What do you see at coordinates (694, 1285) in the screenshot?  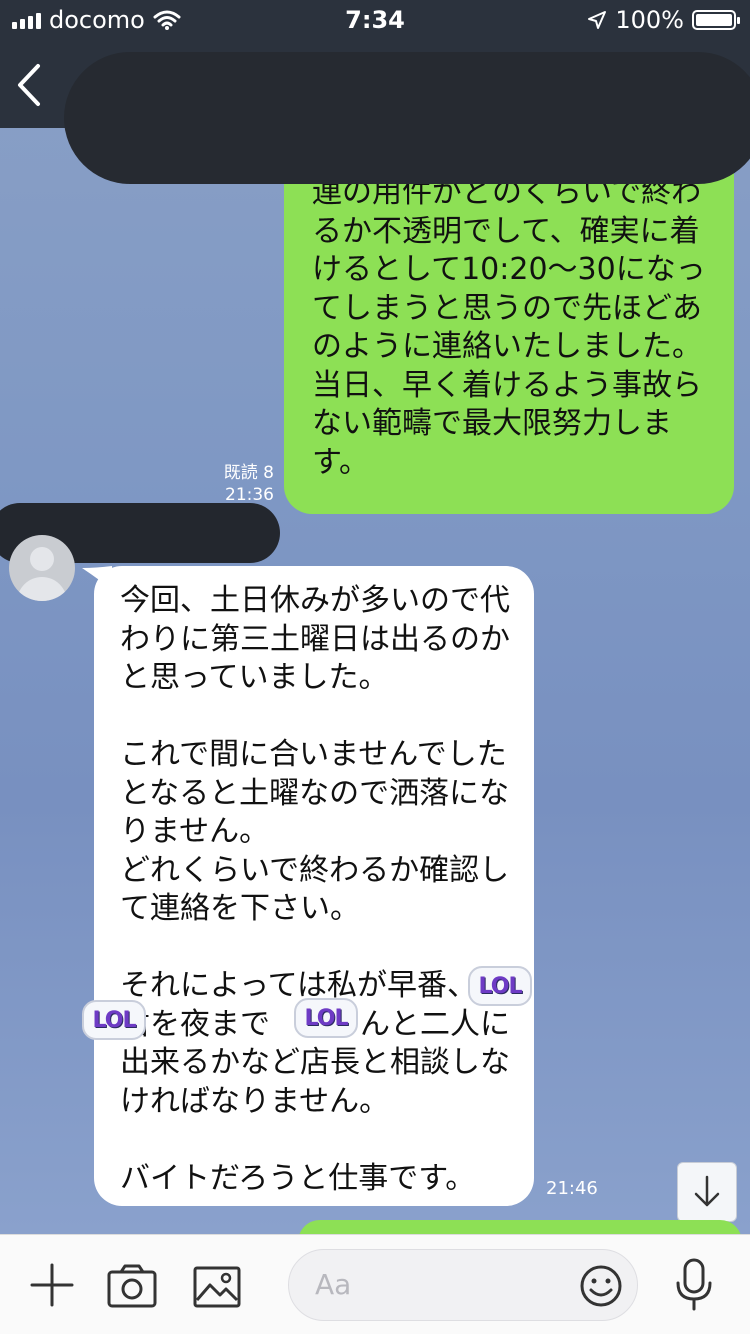 I see `microphone-icon` at bounding box center [694, 1285].